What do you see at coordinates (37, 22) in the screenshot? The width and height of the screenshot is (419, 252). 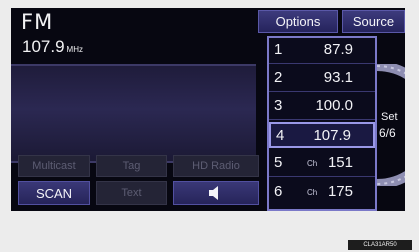 I see `band-label: FM` at bounding box center [37, 22].